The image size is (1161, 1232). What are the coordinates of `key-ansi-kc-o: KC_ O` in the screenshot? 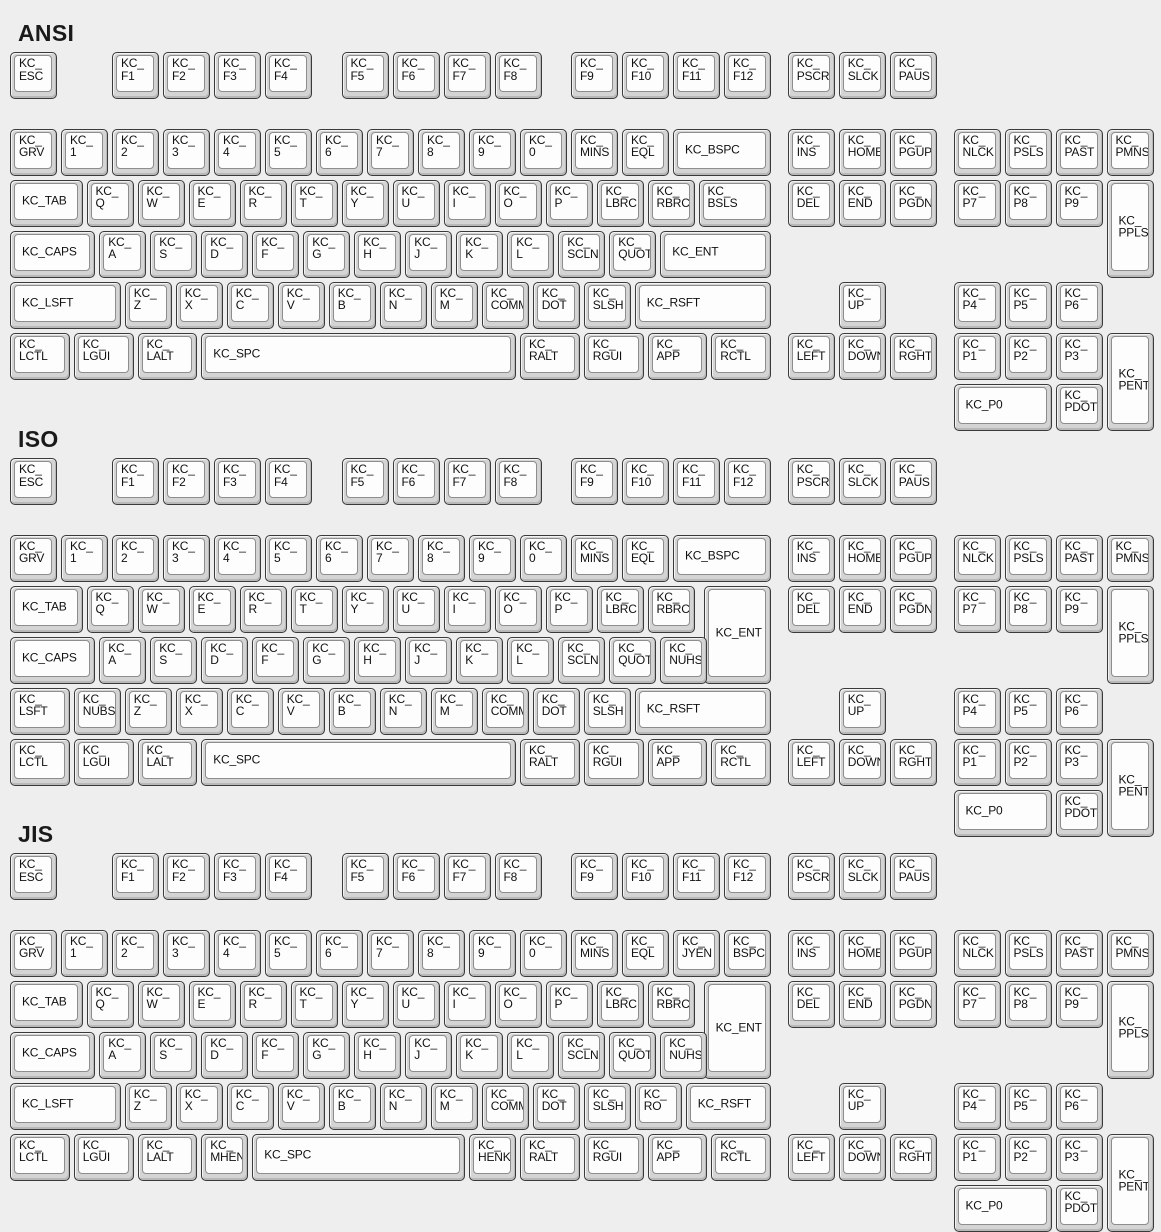 It's located at (518, 203).